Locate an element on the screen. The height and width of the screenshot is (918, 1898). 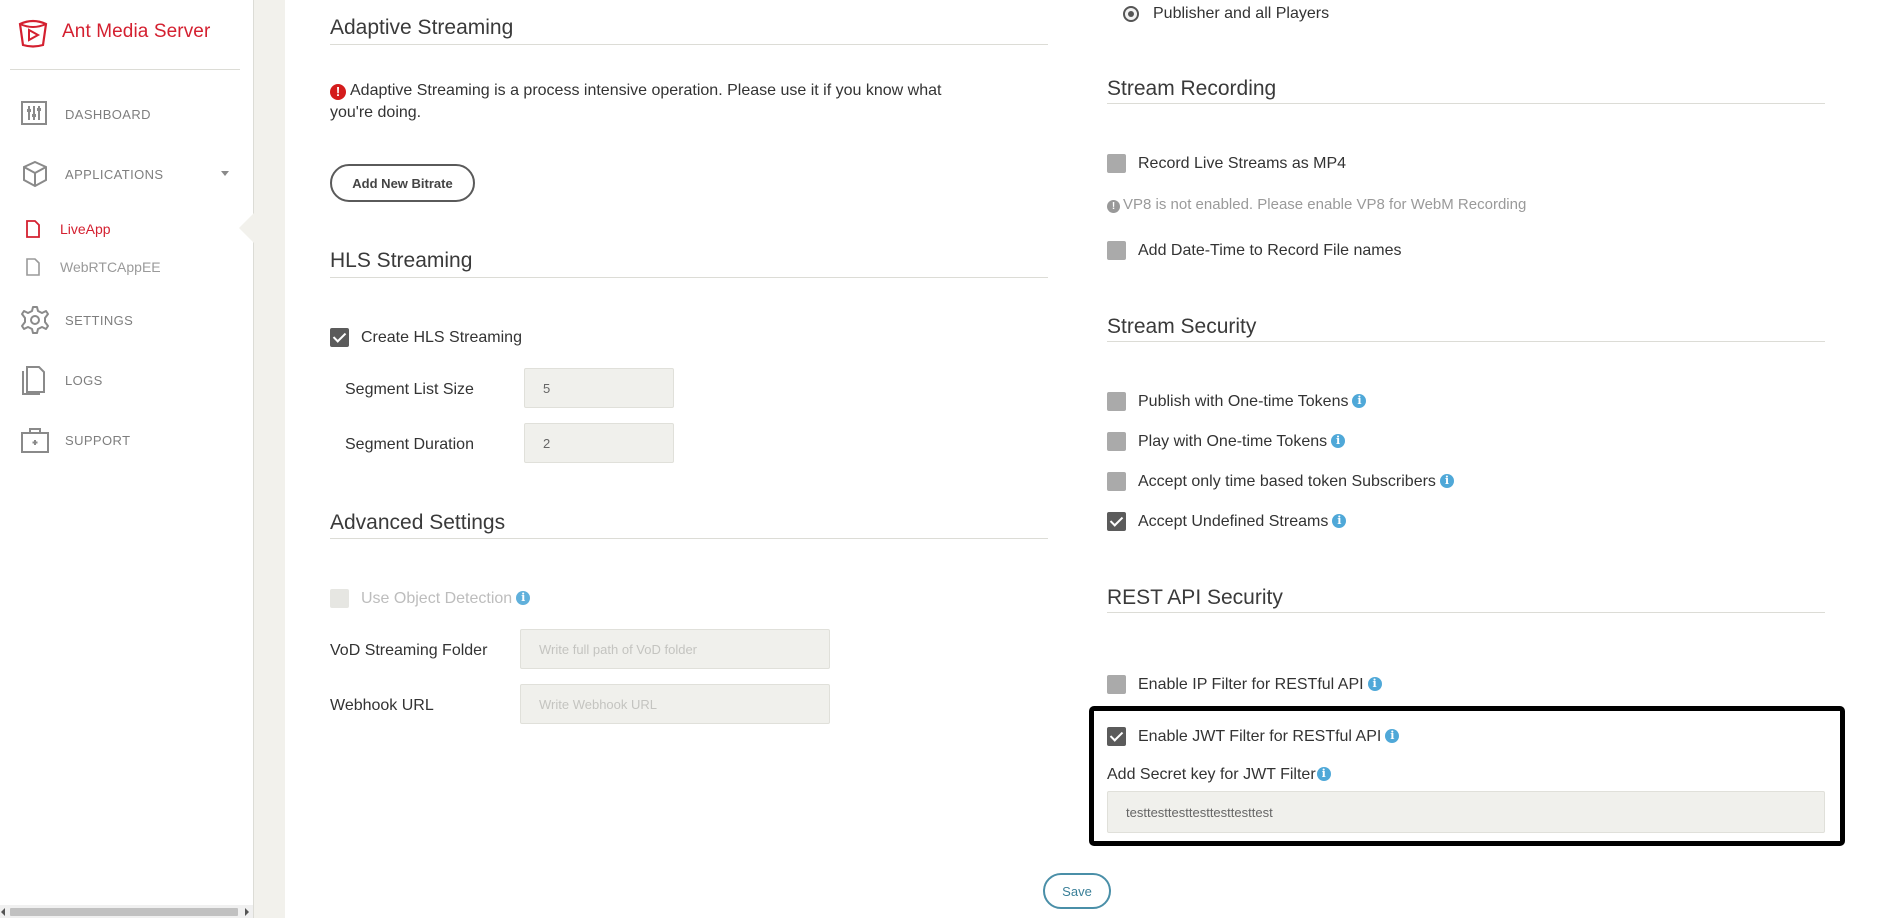
nav-applications-label: APPLICATIONS is located at coordinates (114, 174).